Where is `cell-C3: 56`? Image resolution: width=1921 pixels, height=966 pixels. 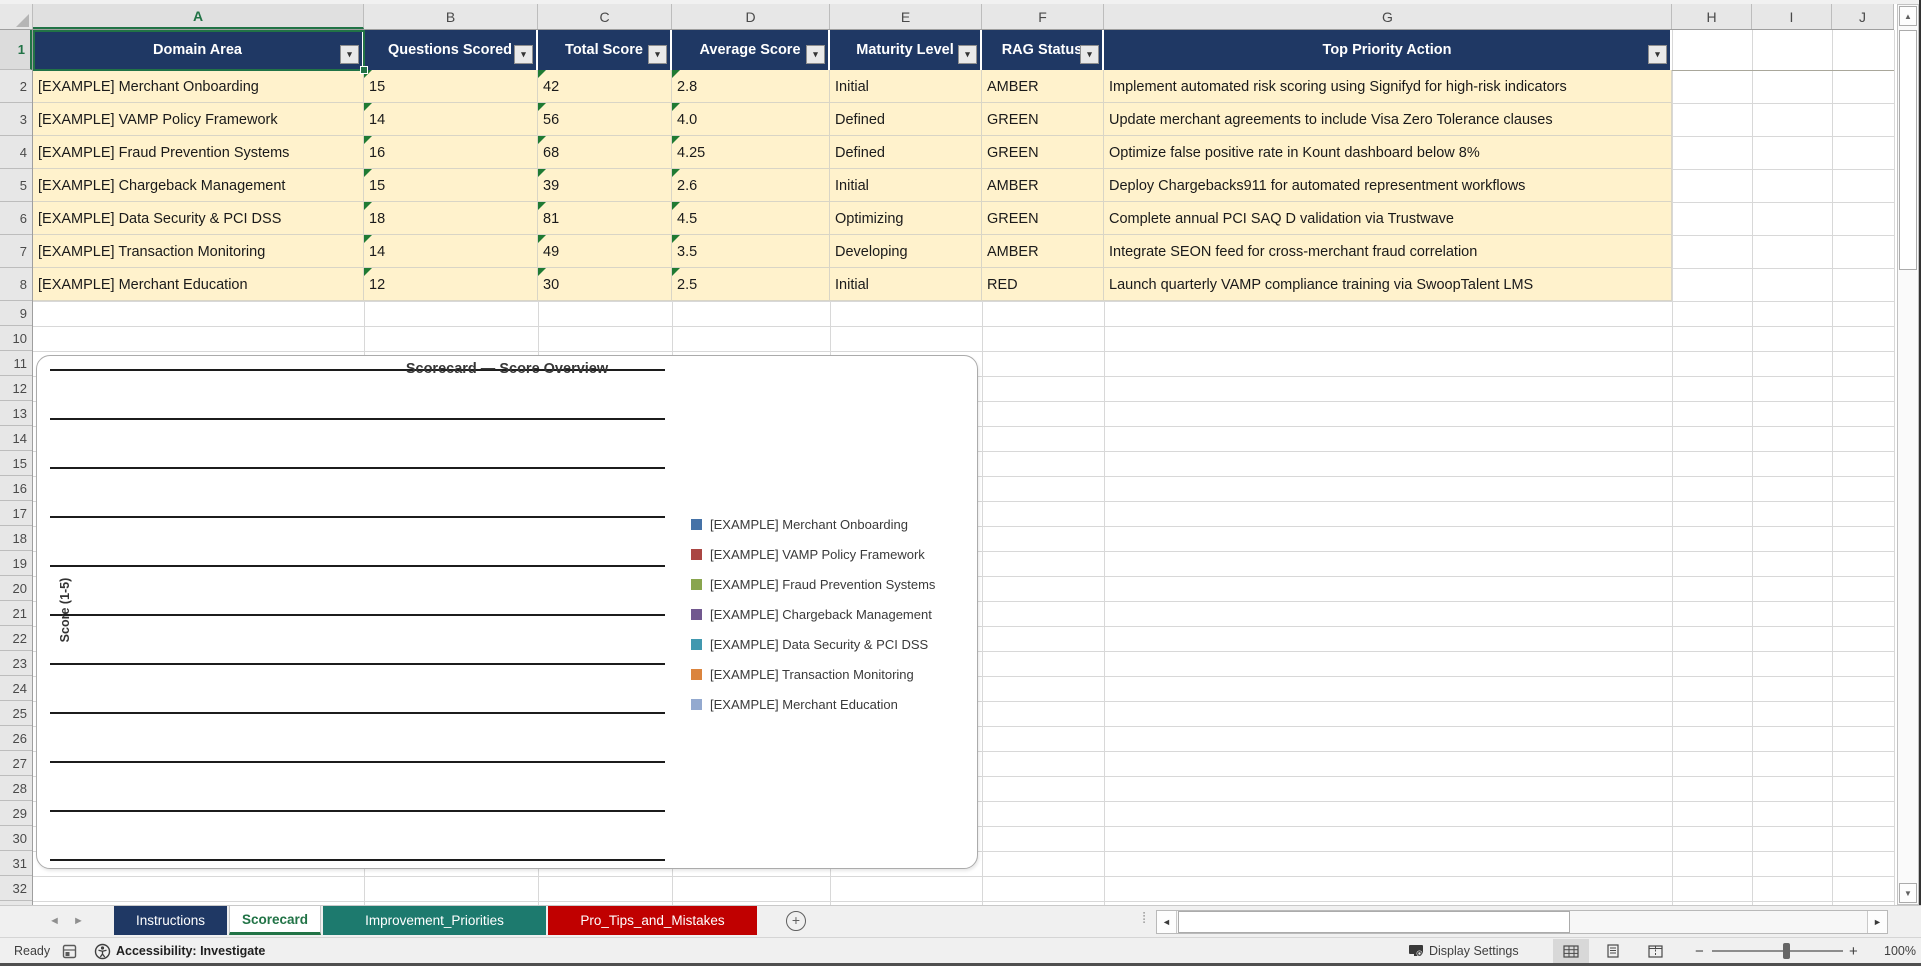 cell-C3: 56 is located at coordinates (605, 119).